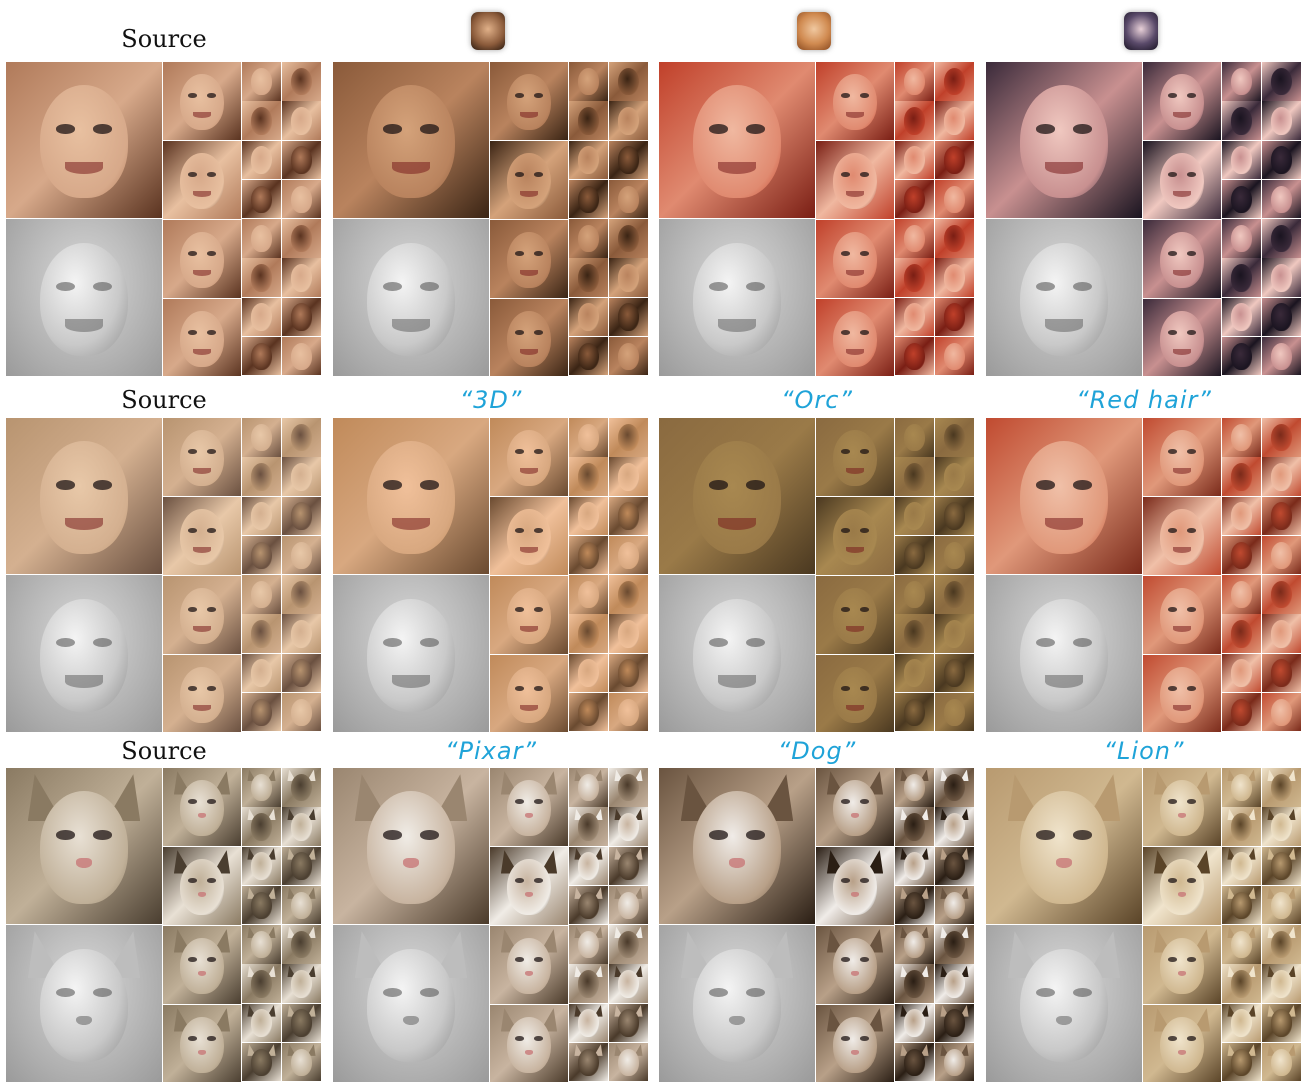  What do you see at coordinates (491, 751) in the screenshot?
I see `prompt-label-pixar: “Pixar”` at bounding box center [491, 751].